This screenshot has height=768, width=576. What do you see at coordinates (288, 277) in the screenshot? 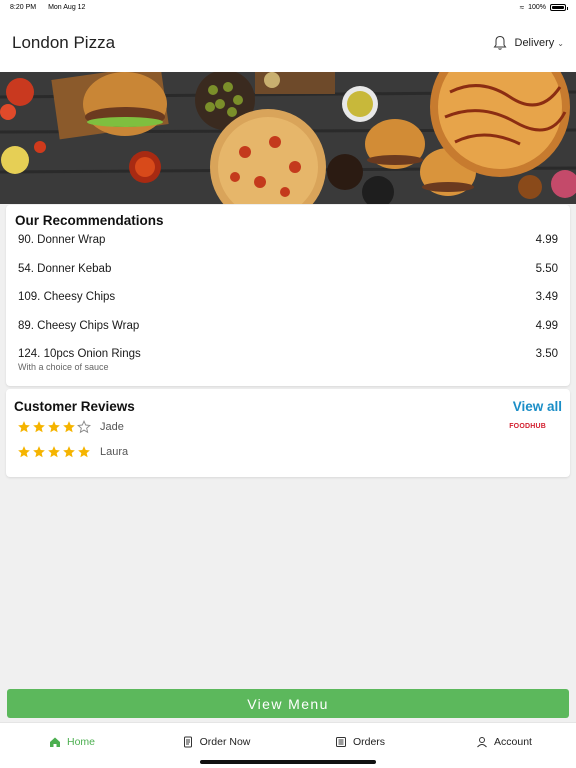
I see `menu-item: 54. Donner Kebab 5.50` at bounding box center [288, 277].